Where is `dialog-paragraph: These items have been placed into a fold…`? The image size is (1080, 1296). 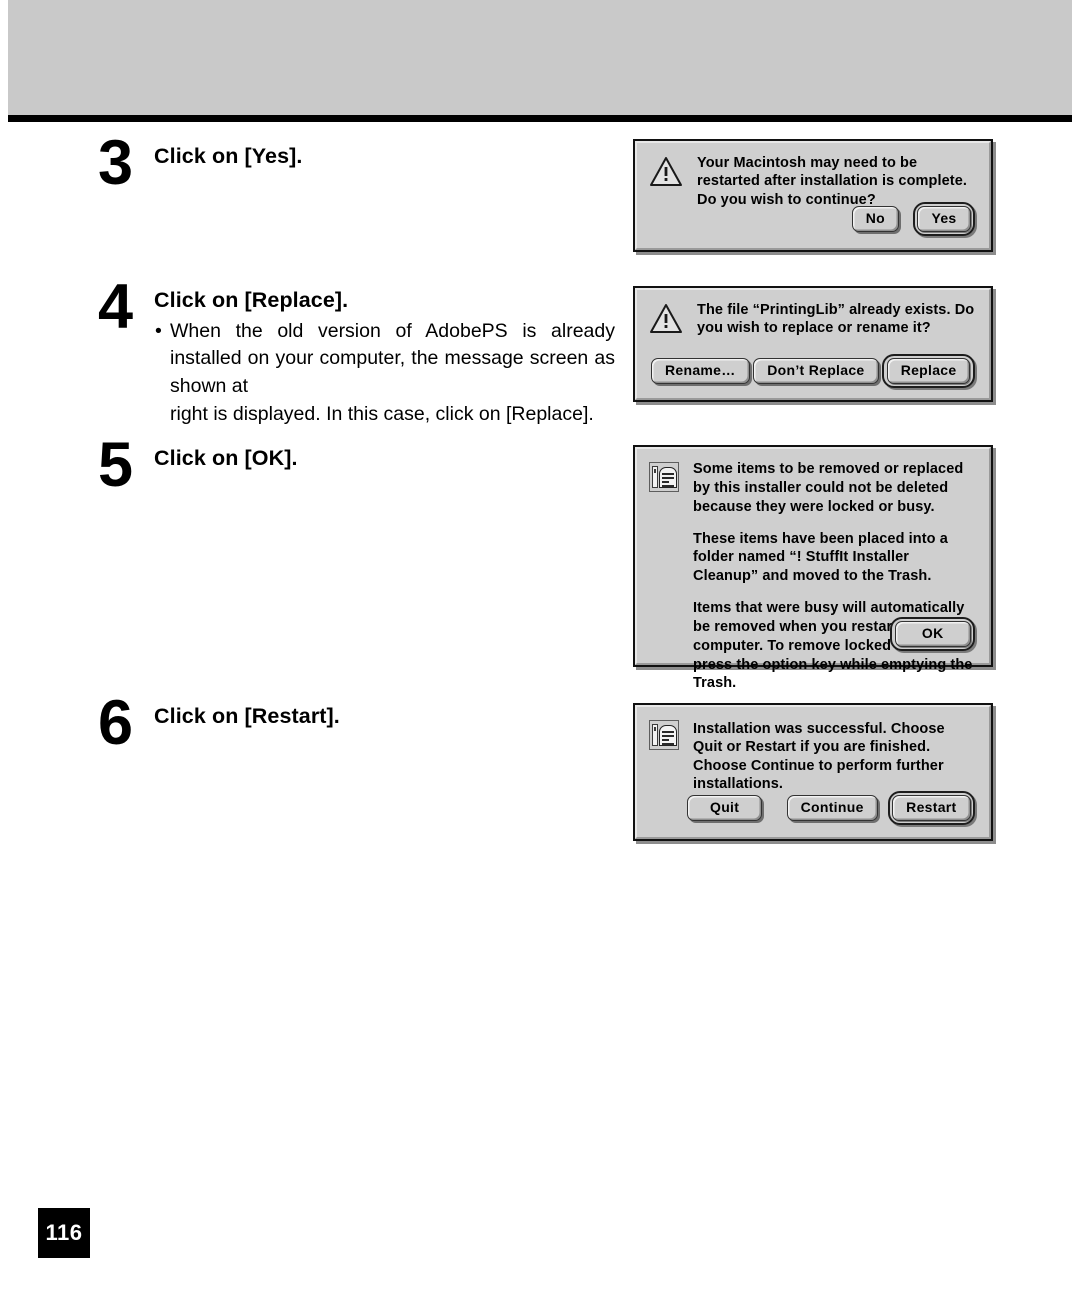
dialog-paragraph: These items have been placed into a fold… is located at coordinates (820, 557).